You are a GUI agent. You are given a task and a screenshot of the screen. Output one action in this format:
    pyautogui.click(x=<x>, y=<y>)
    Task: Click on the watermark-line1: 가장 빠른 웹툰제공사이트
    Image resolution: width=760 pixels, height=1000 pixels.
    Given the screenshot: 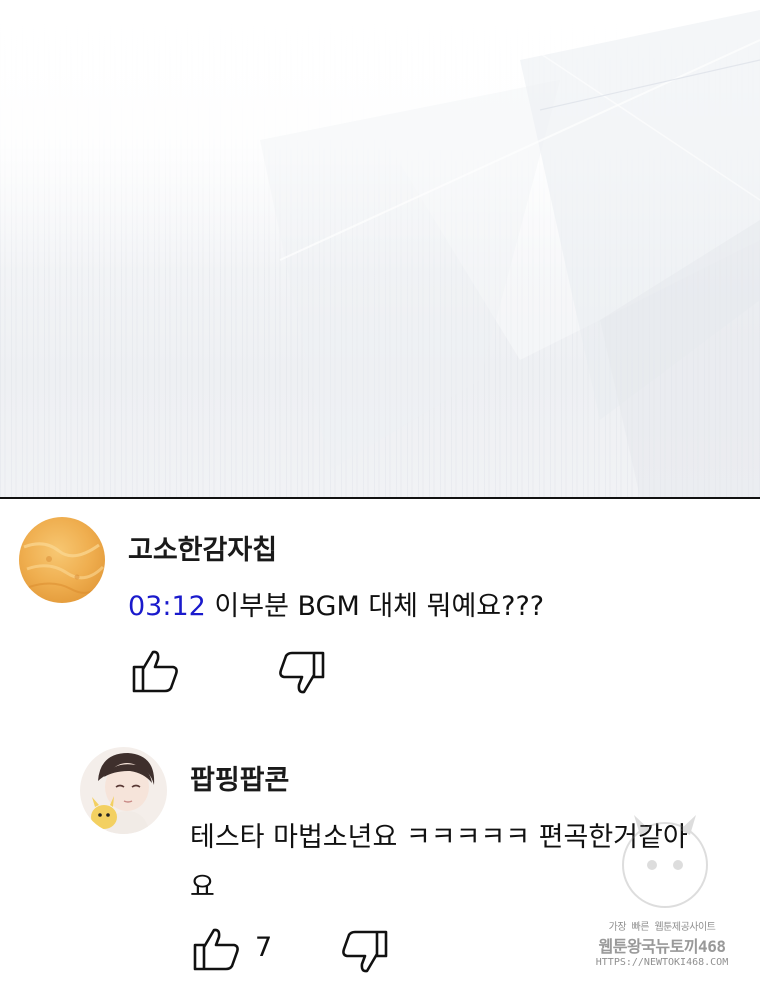 What is the action you would take?
    pyautogui.click(x=662, y=927)
    